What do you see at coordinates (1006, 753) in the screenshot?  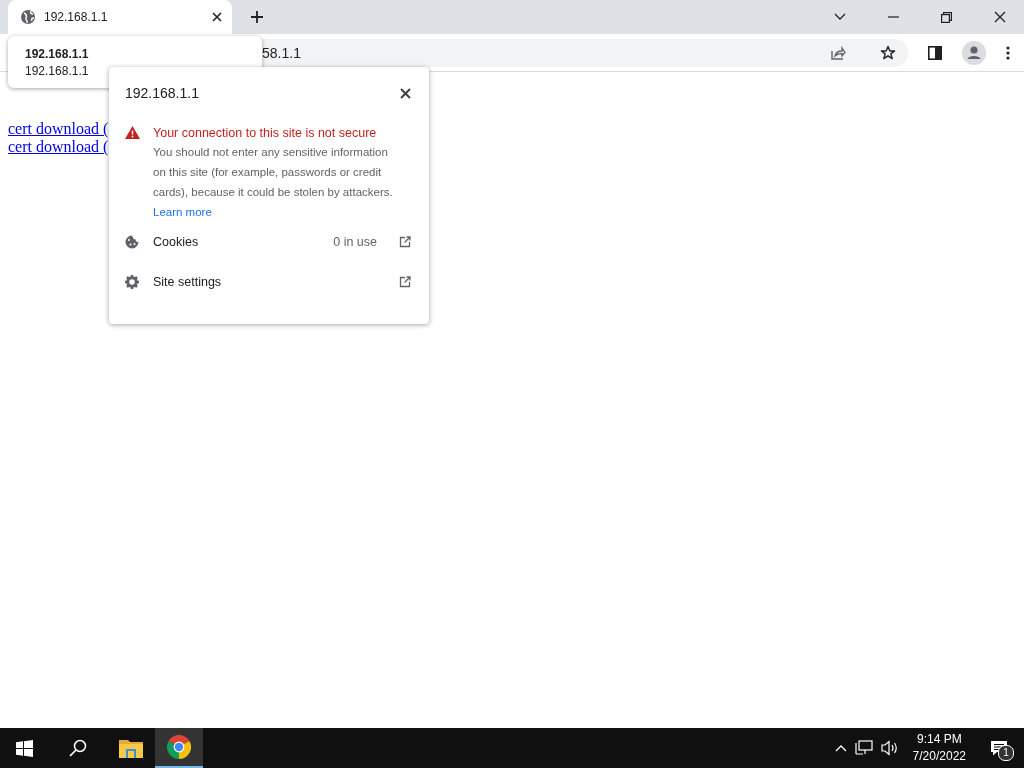 I see `notification-badge: 1` at bounding box center [1006, 753].